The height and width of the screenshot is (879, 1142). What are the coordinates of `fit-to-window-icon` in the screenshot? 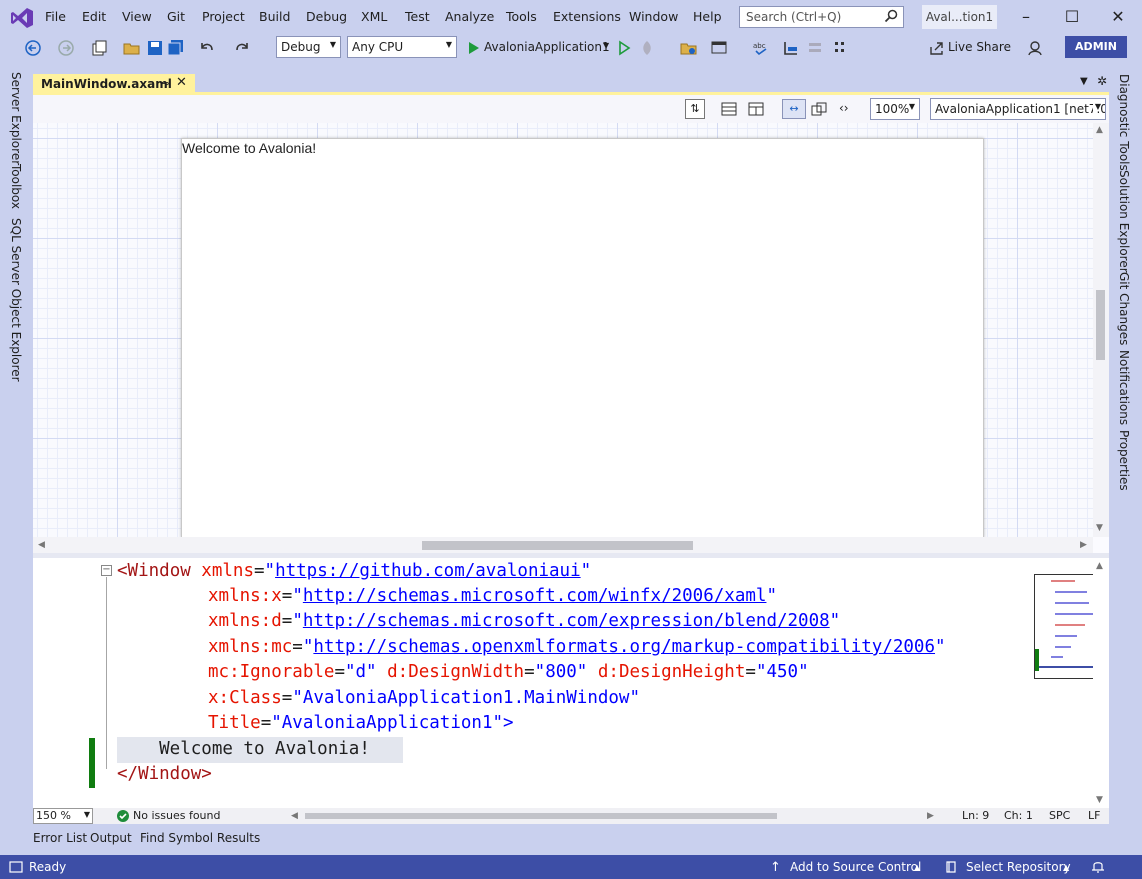 It's located at (819, 109).